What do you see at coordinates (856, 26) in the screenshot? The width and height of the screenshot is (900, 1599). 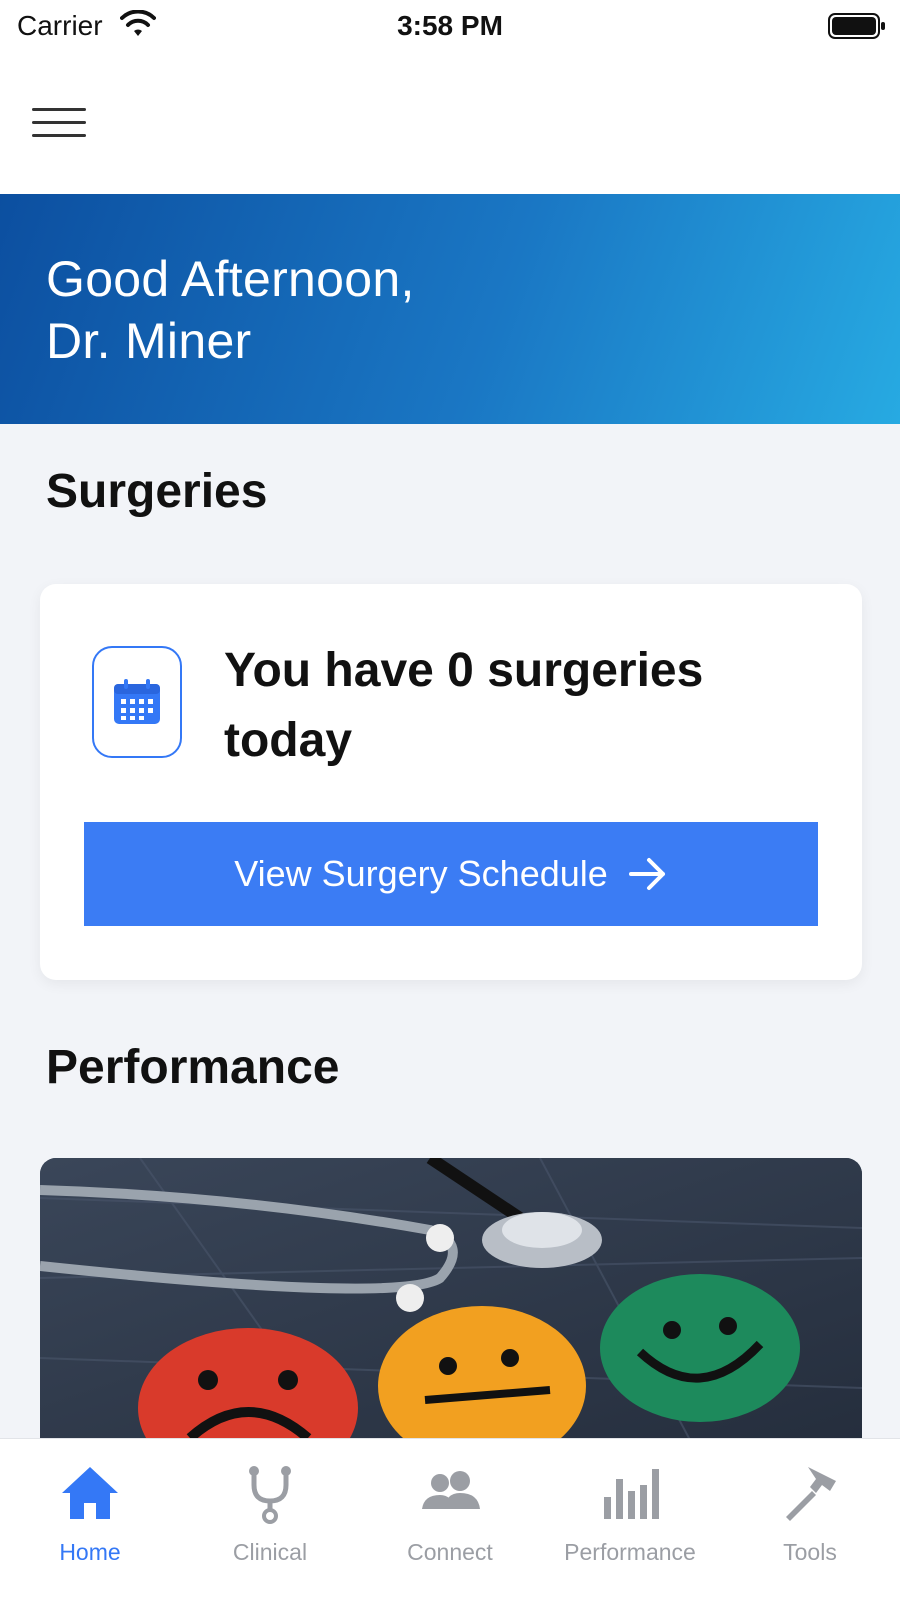 I see `battery-icon` at bounding box center [856, 26].